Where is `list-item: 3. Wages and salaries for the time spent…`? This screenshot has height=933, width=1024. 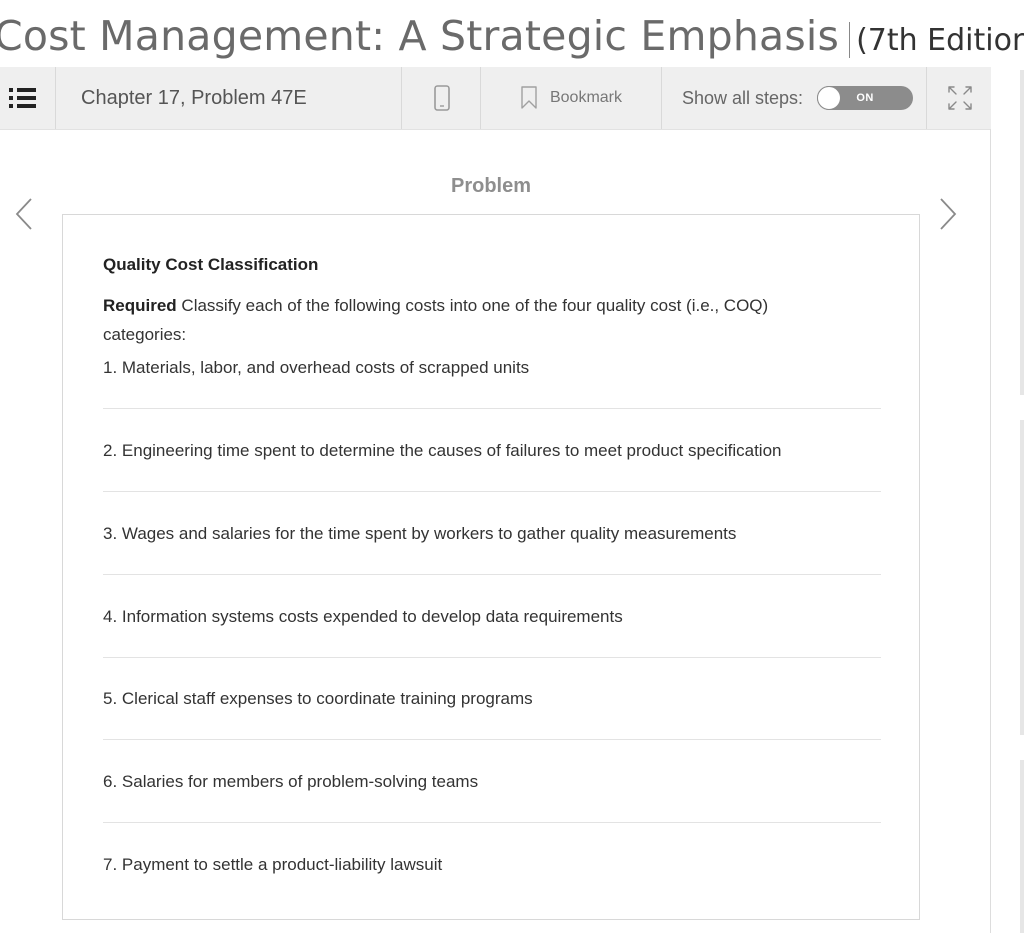
list-item: 3. Wages and salaries for the time spent… is located at coordinates (420, 533).